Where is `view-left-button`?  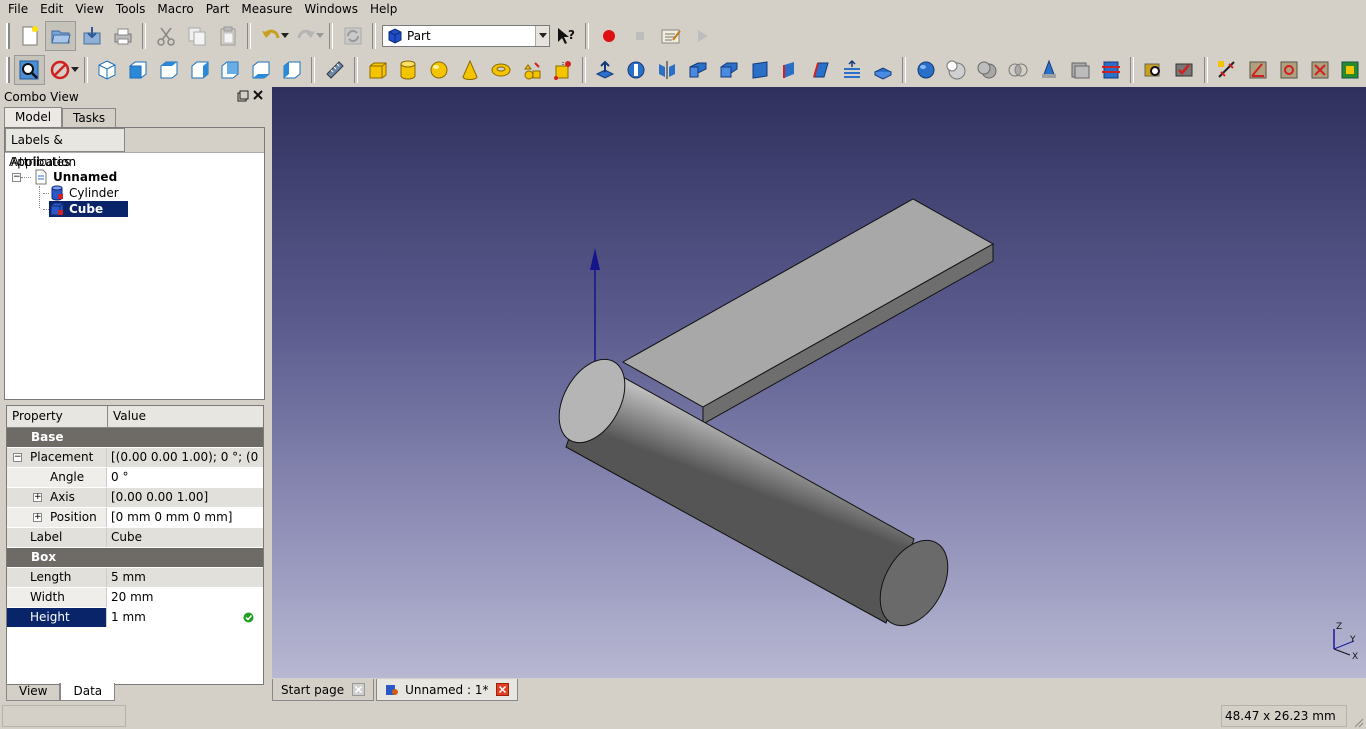
view-left-button is located at coordinates (292, 70).